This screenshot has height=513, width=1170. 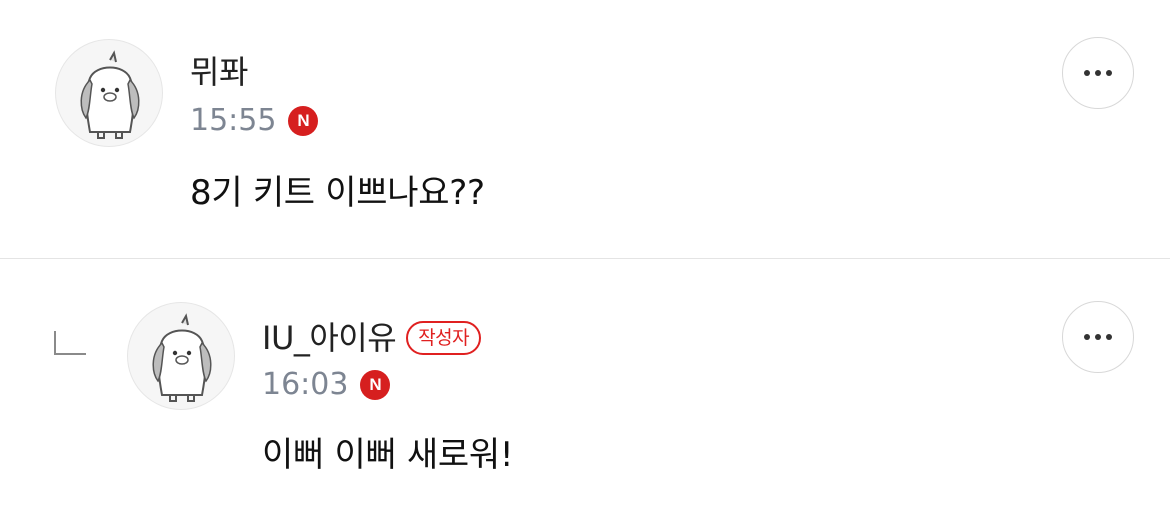 I want to click on comment-meta: 16:03 N, so click(x=326, y=385).